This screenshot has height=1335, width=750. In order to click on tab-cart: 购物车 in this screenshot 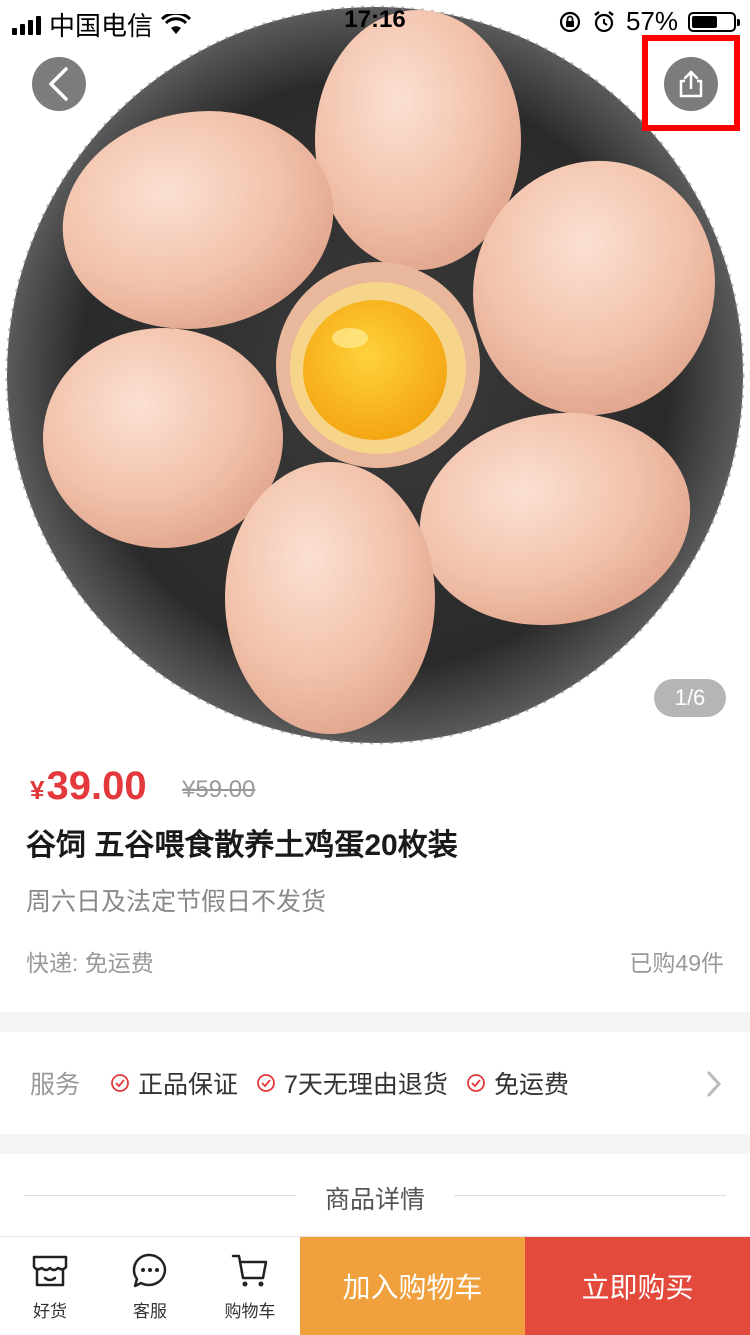, I will do `click(250, 1286)`.